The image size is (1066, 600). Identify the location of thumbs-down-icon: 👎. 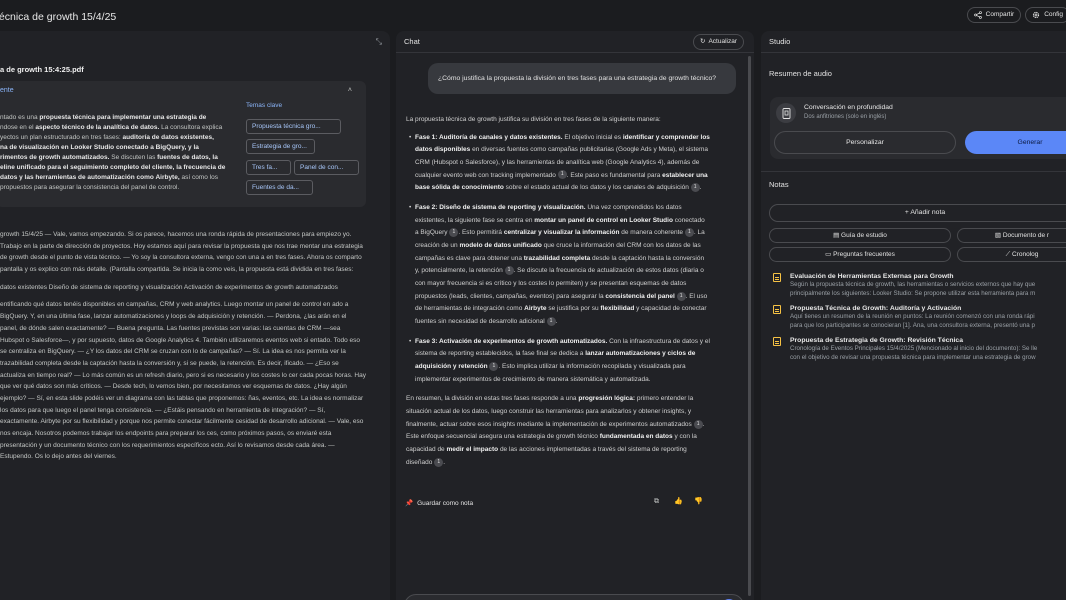
(699, 502).